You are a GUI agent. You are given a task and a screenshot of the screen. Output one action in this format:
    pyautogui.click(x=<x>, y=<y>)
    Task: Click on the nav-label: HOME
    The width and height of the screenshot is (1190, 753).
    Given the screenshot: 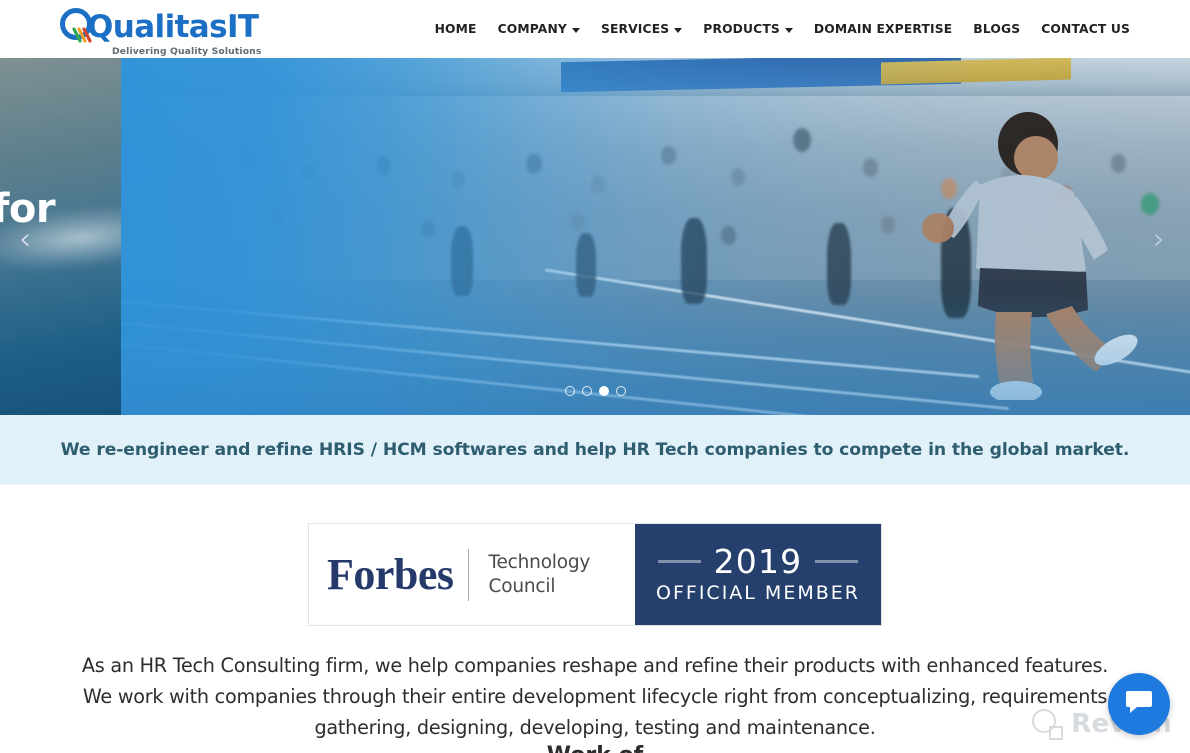 What is the action you would take?
    pyautogui.click(x=455, y=29)
    